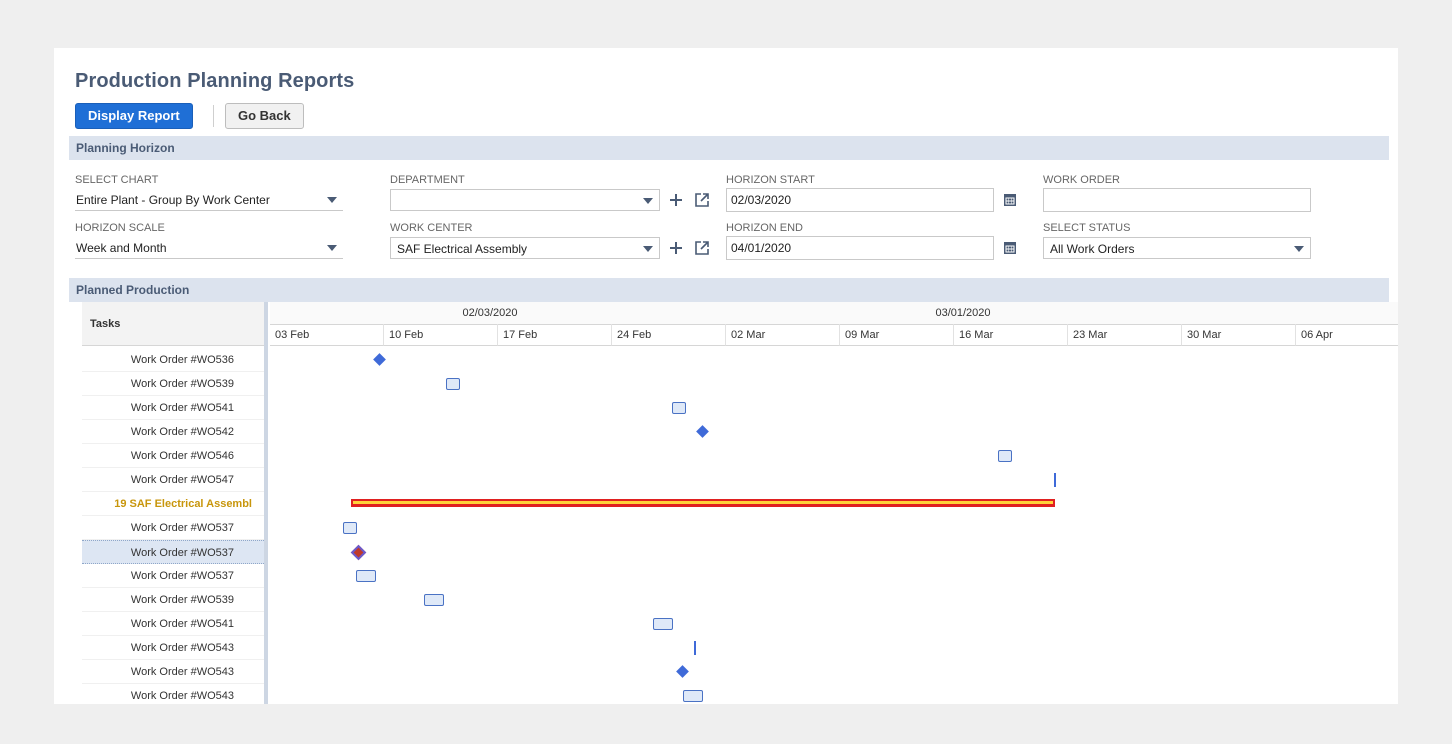  Describe the element at coordinates (427, 180) in the screenshot. I see `department-label: DEPARTMENT` at that location.